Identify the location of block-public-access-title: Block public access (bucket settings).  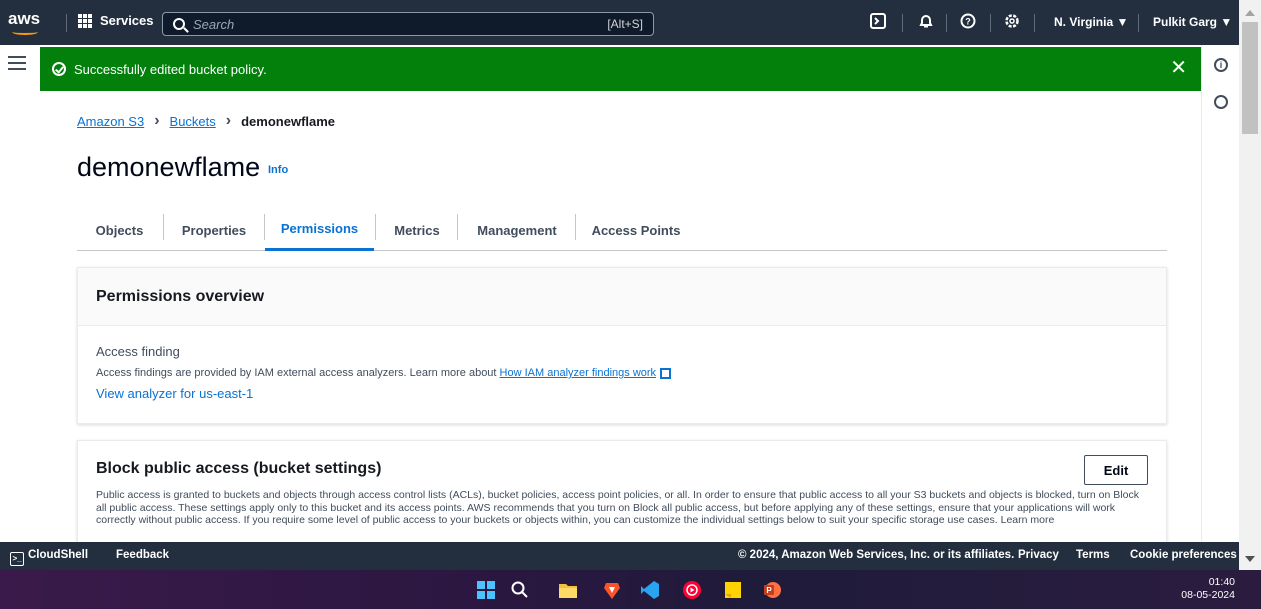
(239, 468).